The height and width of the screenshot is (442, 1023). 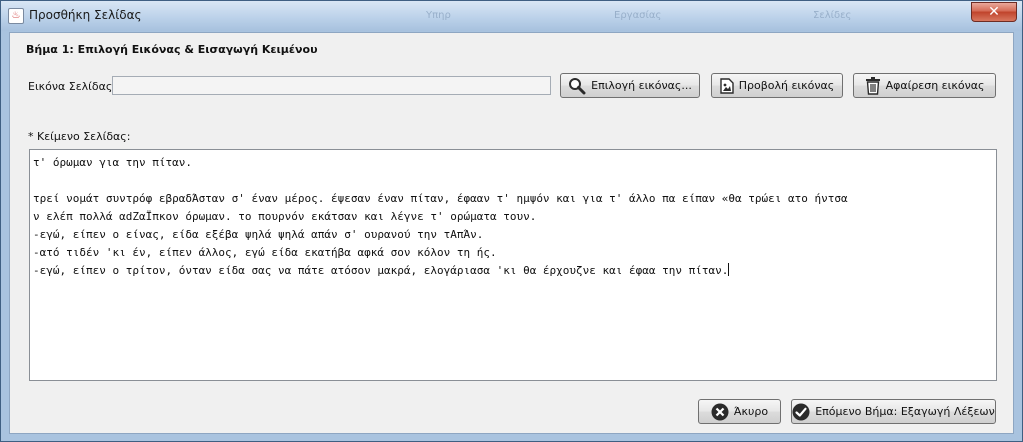 I want to click on cancel-icon, so click(x=720, y=412).